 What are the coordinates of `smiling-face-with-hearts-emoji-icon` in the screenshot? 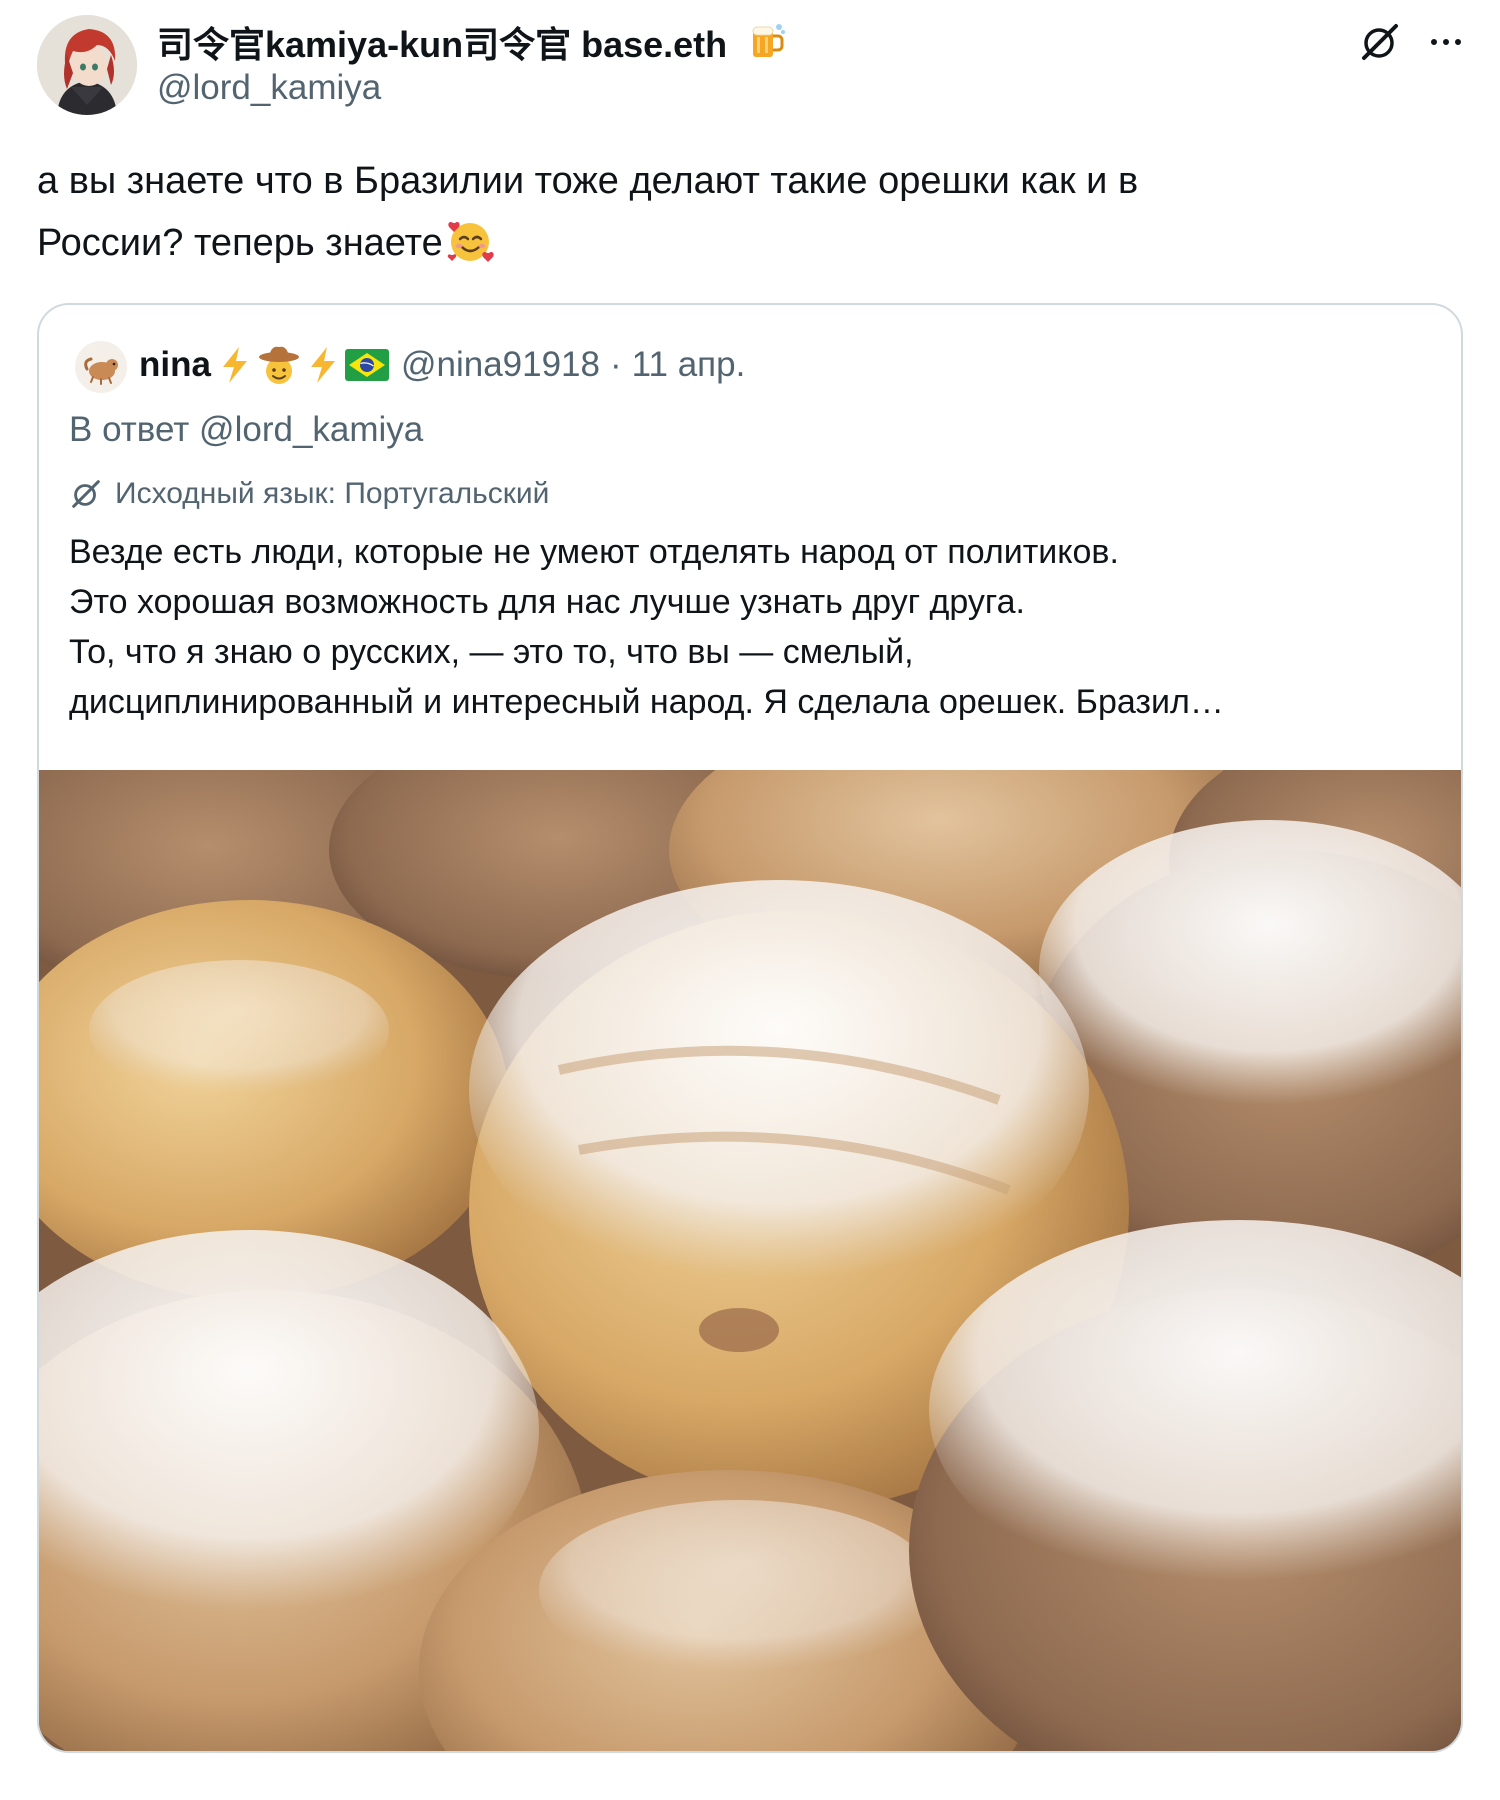 It's located at (470, 240).